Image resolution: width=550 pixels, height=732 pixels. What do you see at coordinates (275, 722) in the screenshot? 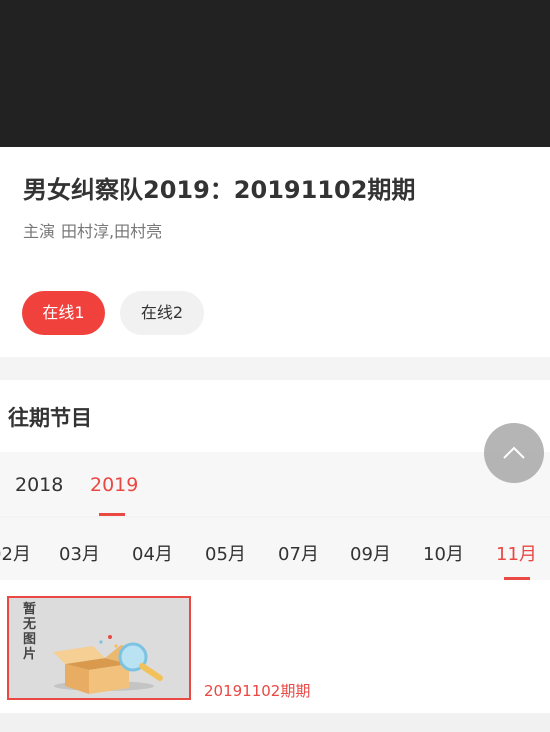
I see `bottom-spacer` at bounding box center [275, 722].